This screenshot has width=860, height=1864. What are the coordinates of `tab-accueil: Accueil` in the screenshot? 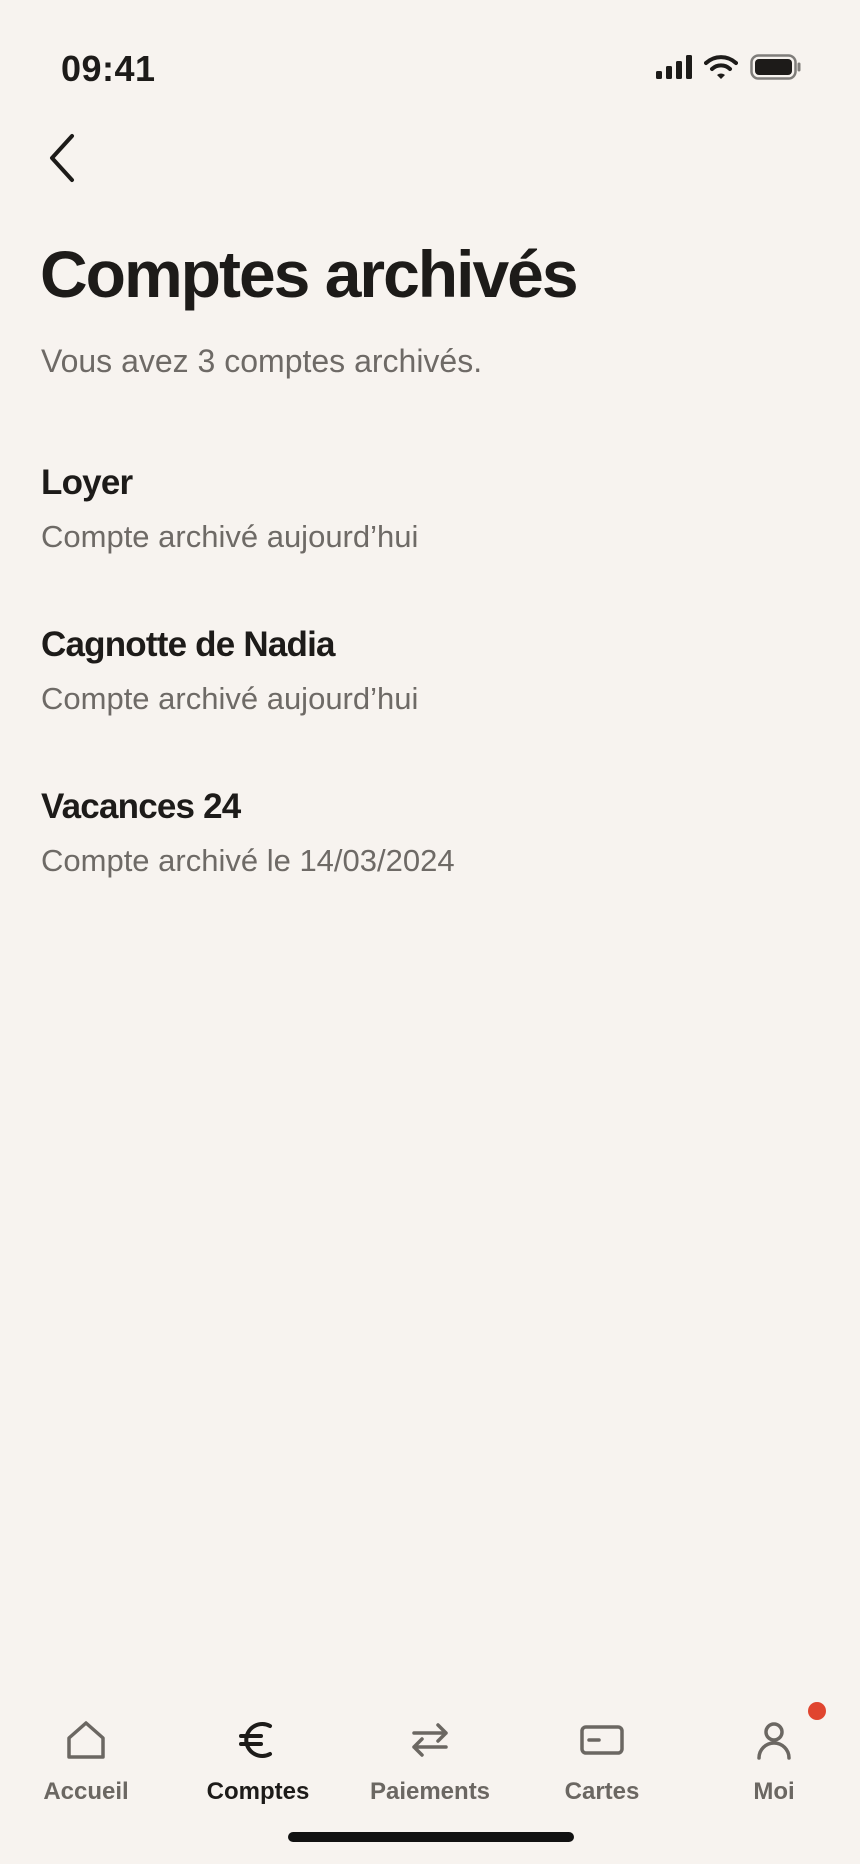 It's located at (86, 1755).